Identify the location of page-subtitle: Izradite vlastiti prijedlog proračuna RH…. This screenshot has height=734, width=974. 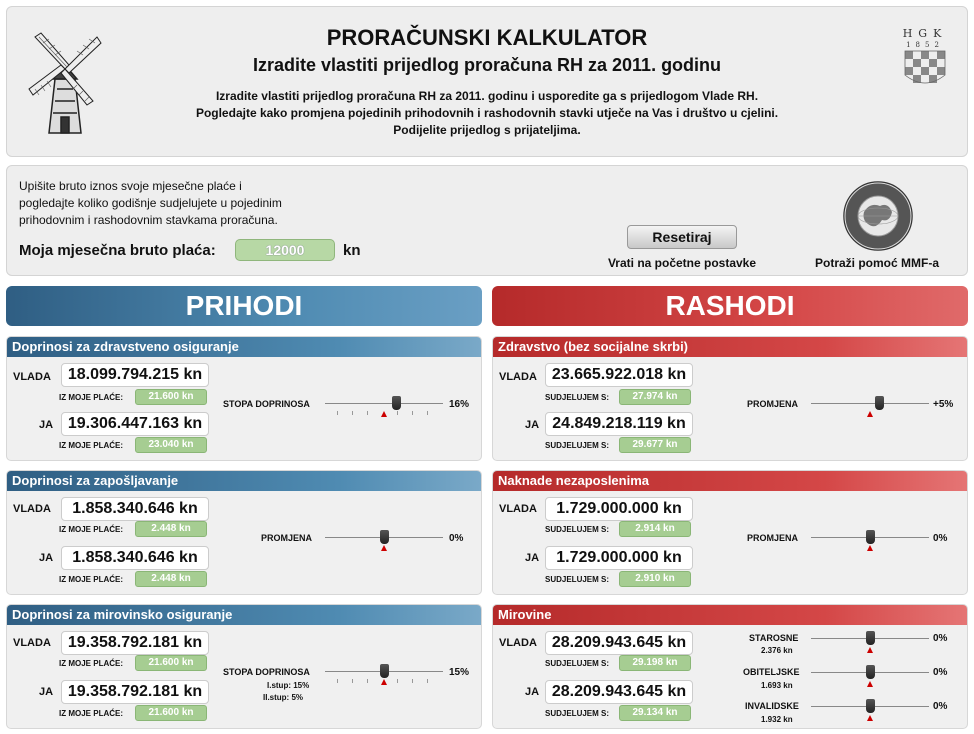
(487, 65).